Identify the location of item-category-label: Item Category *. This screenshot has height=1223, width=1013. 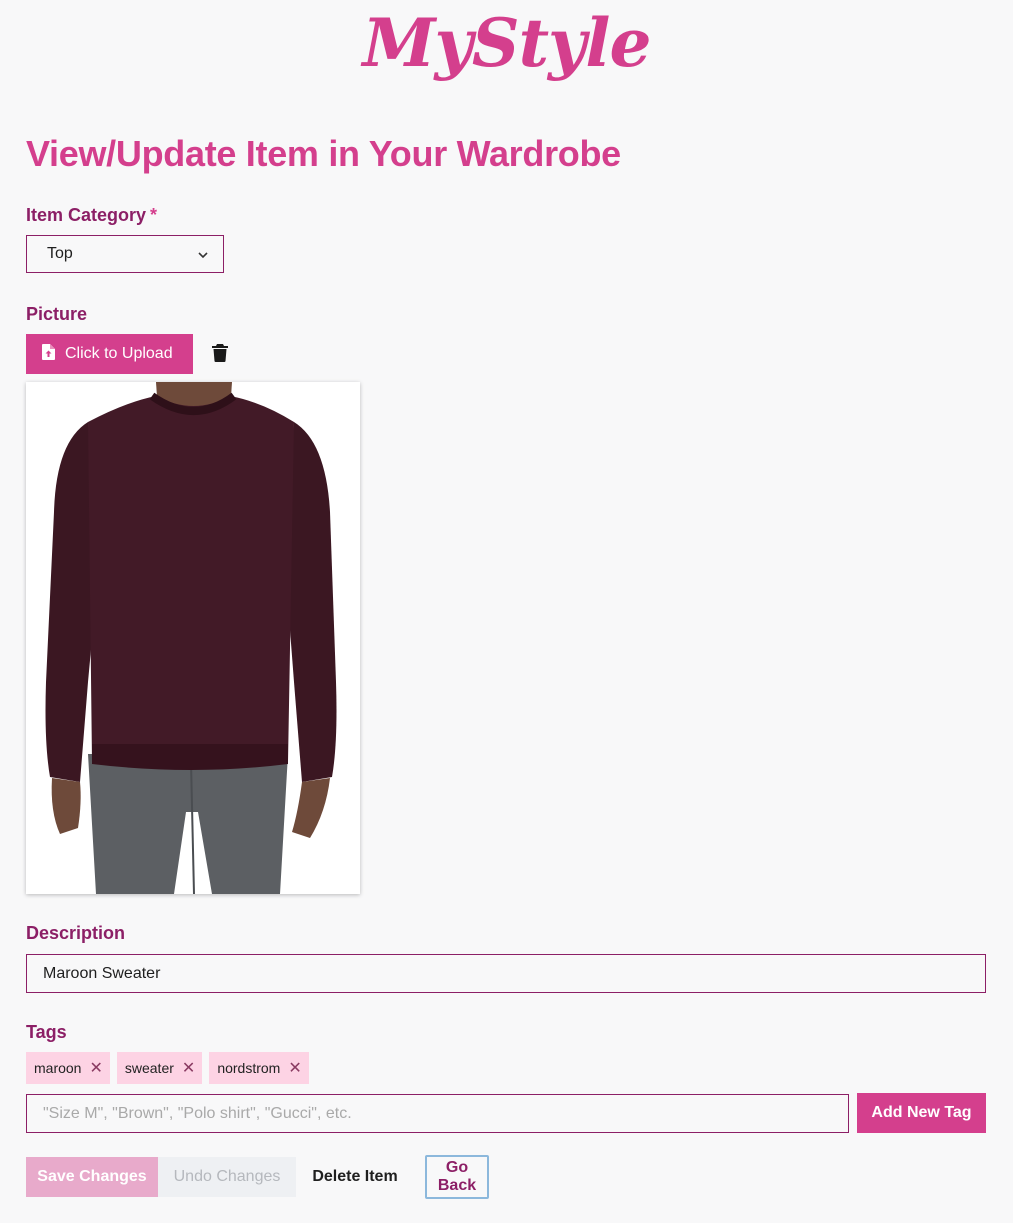
(91, 215).